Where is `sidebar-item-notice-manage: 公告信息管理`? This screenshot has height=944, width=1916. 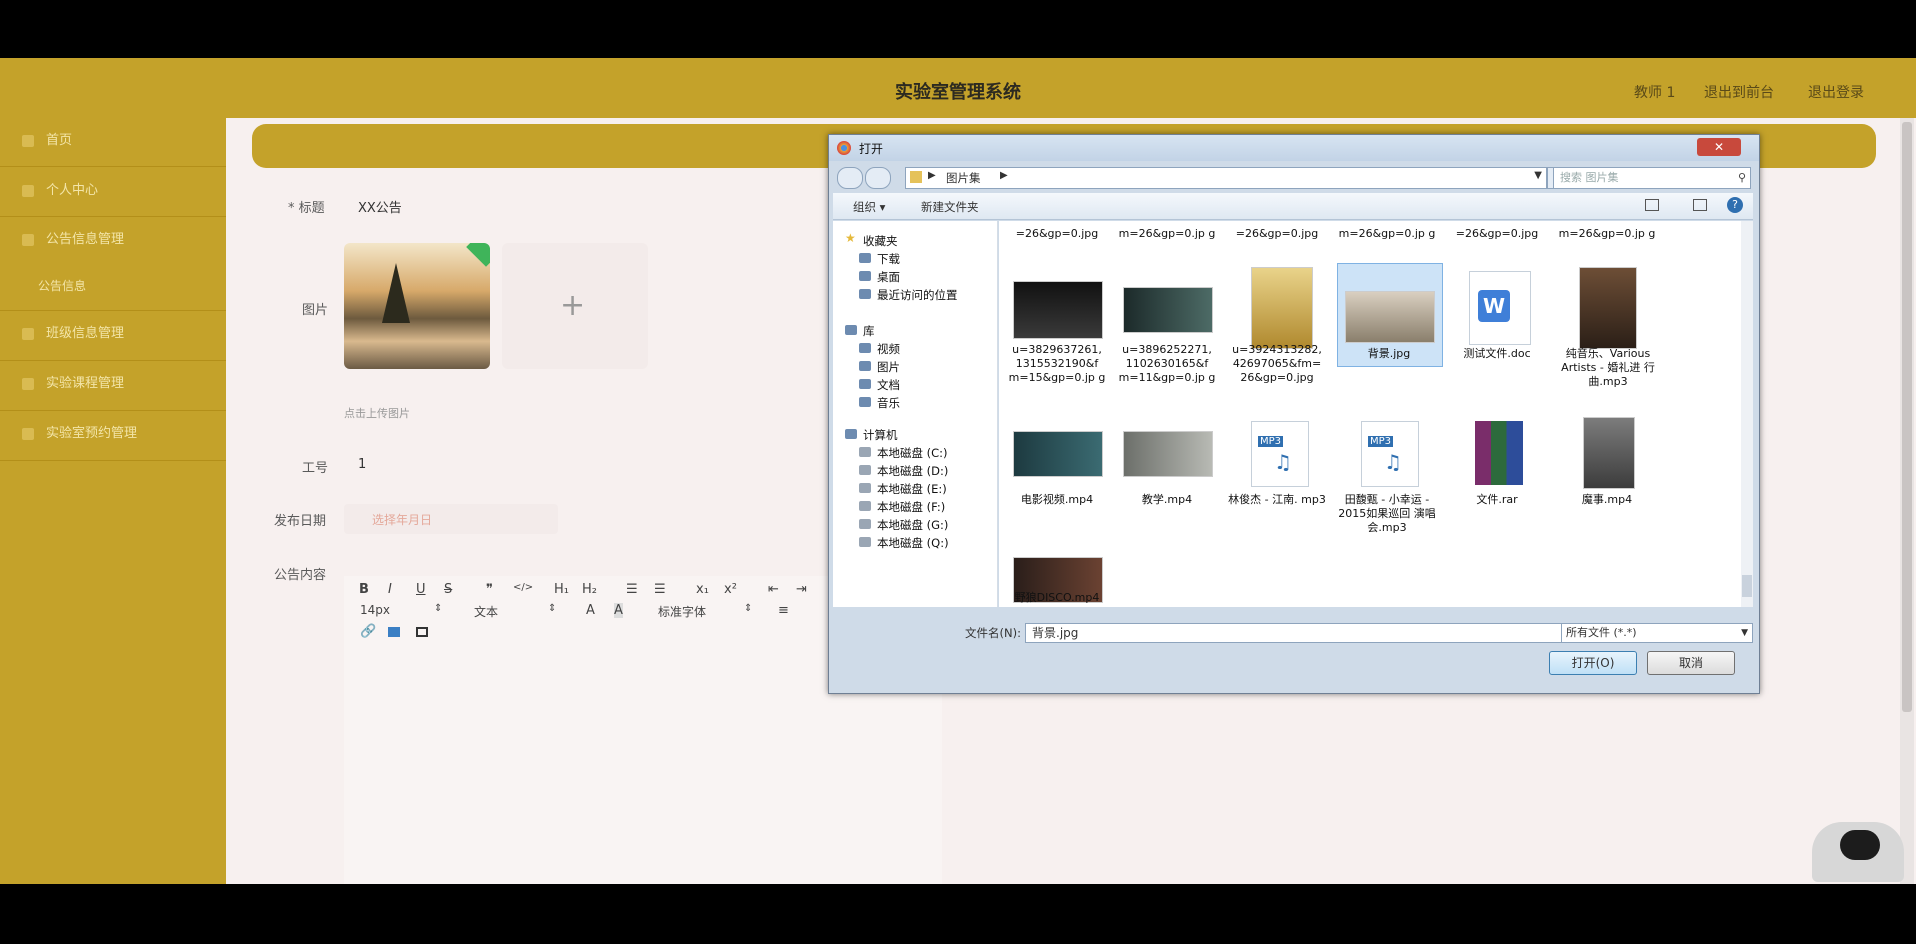
sidebar-item-notice-manage: 公告信息管理 is located at coordinates (113, 240).